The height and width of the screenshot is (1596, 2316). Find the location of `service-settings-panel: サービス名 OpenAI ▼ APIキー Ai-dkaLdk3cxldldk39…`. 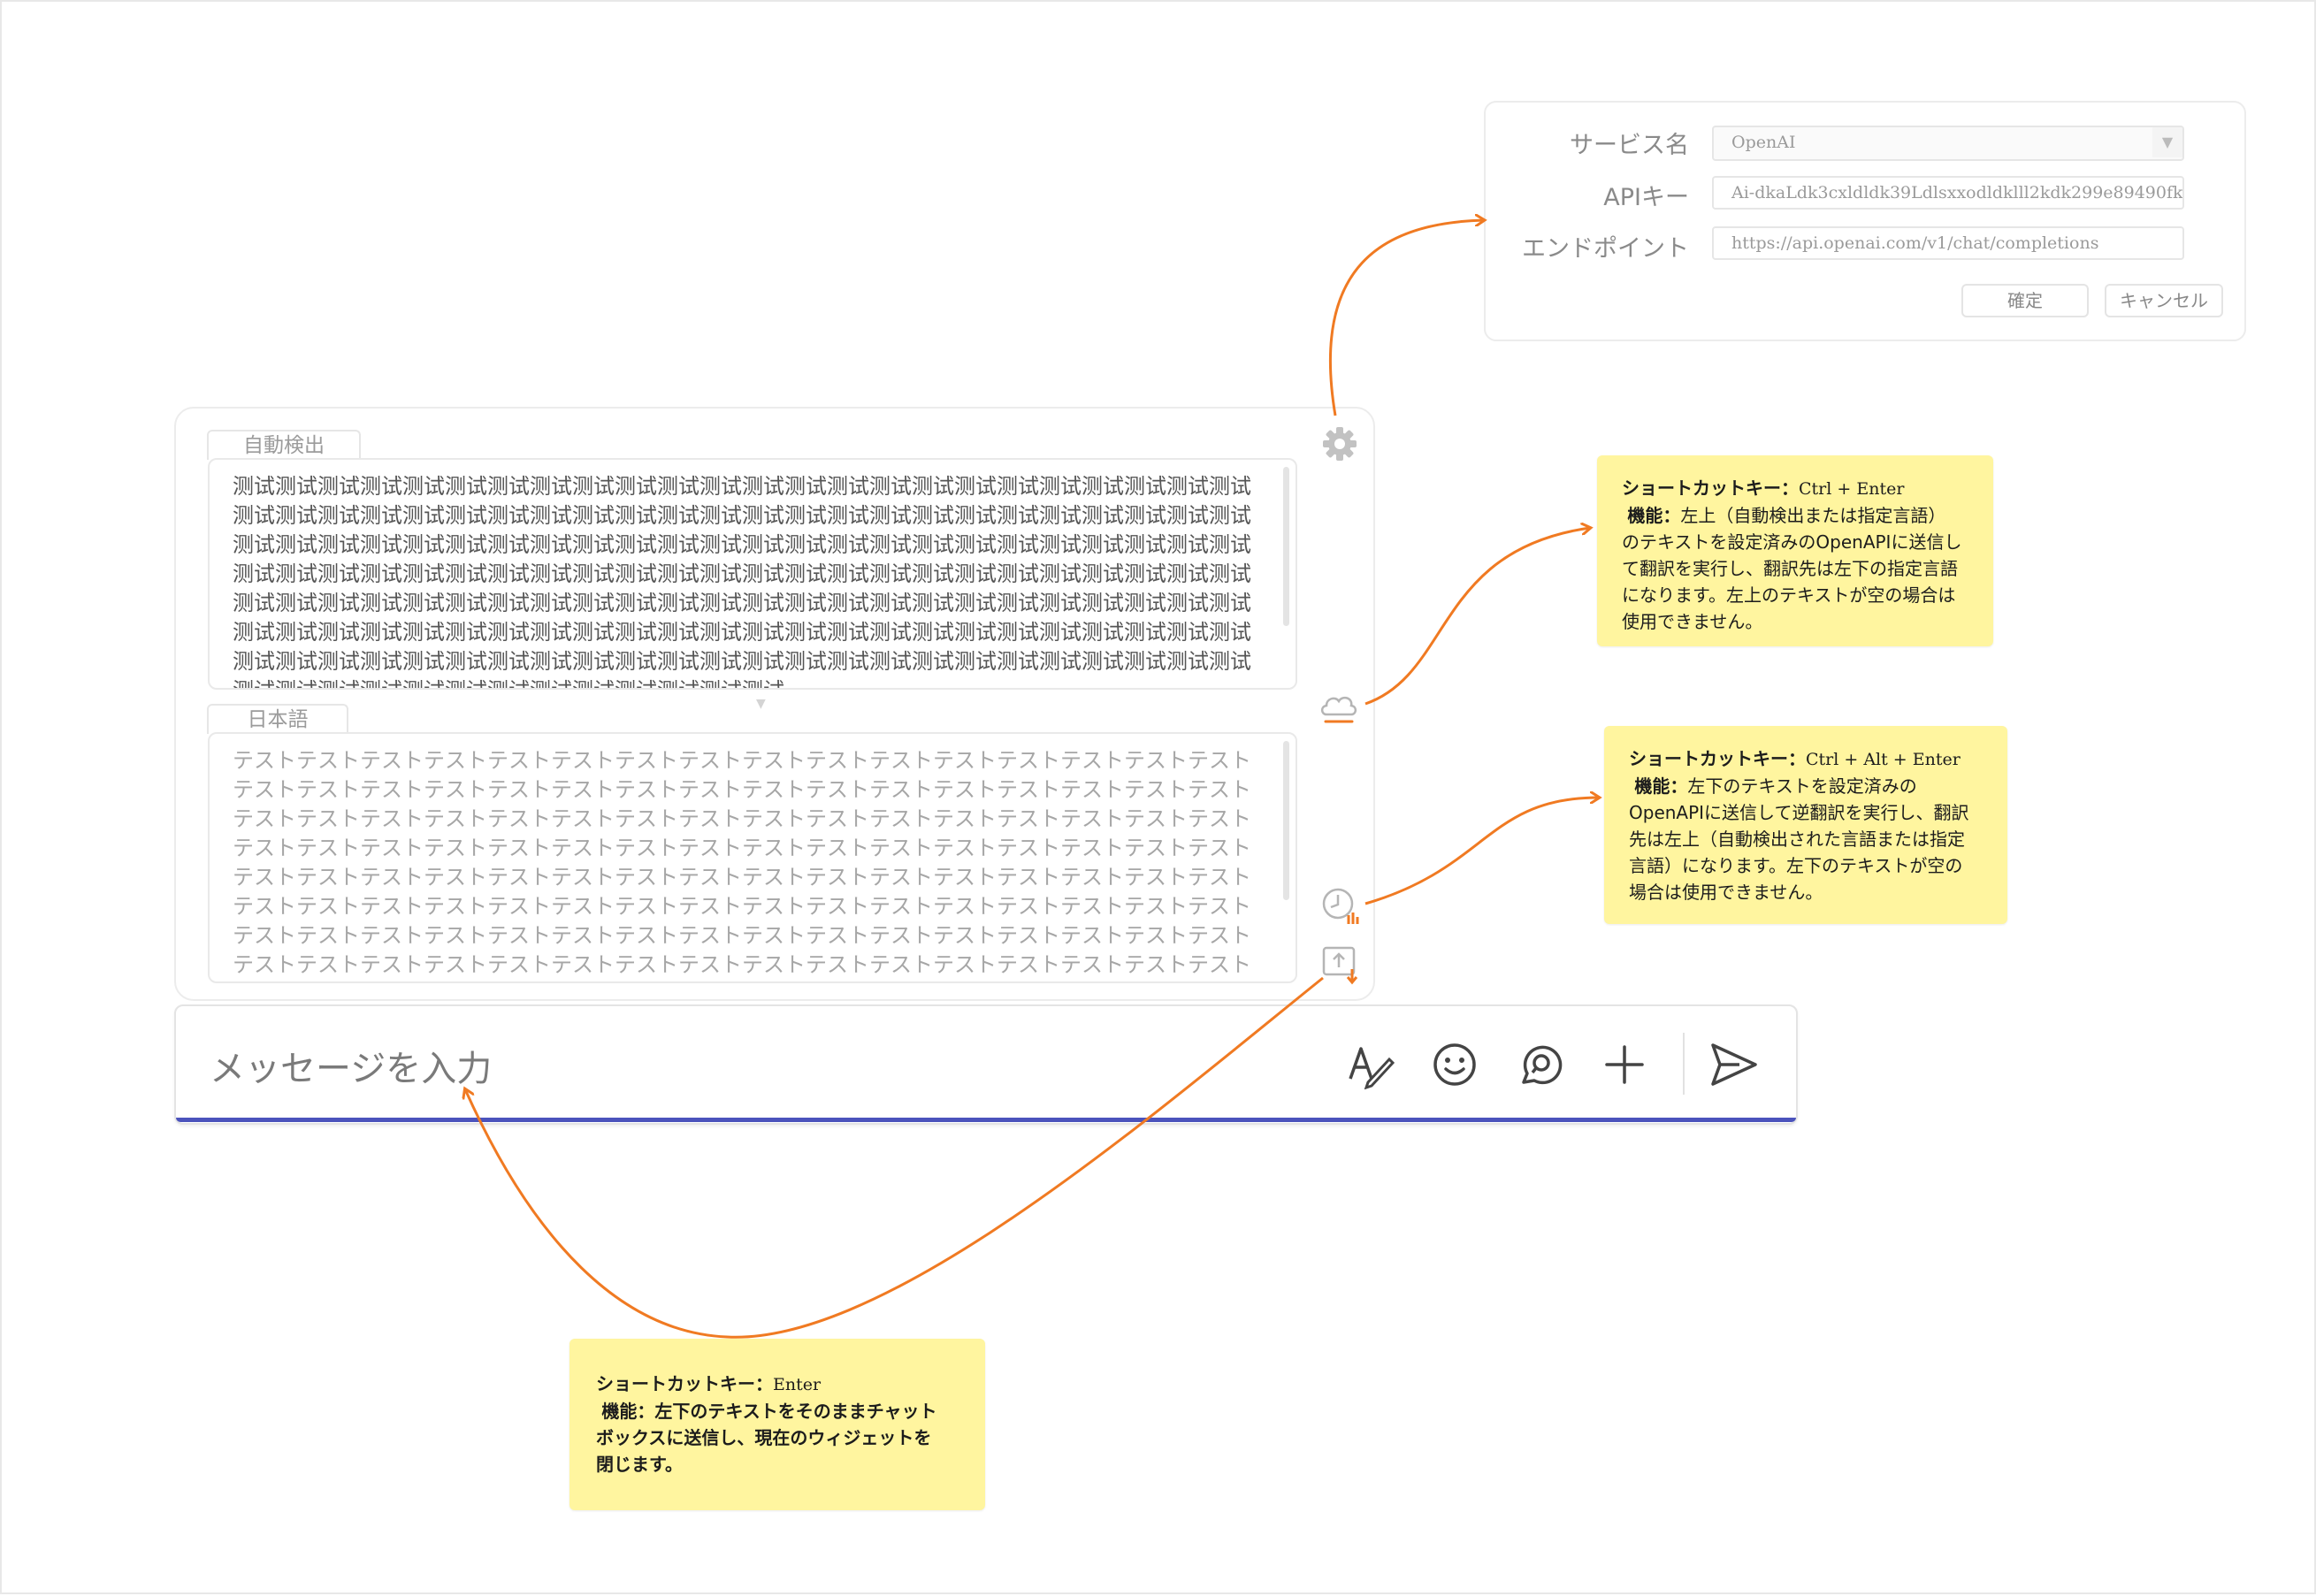

service-settings-panel: サービス名 OpenAI ▼ APIキー Ai-dkaLdk3cxldldk39… is located at coordinates (1865, 221).